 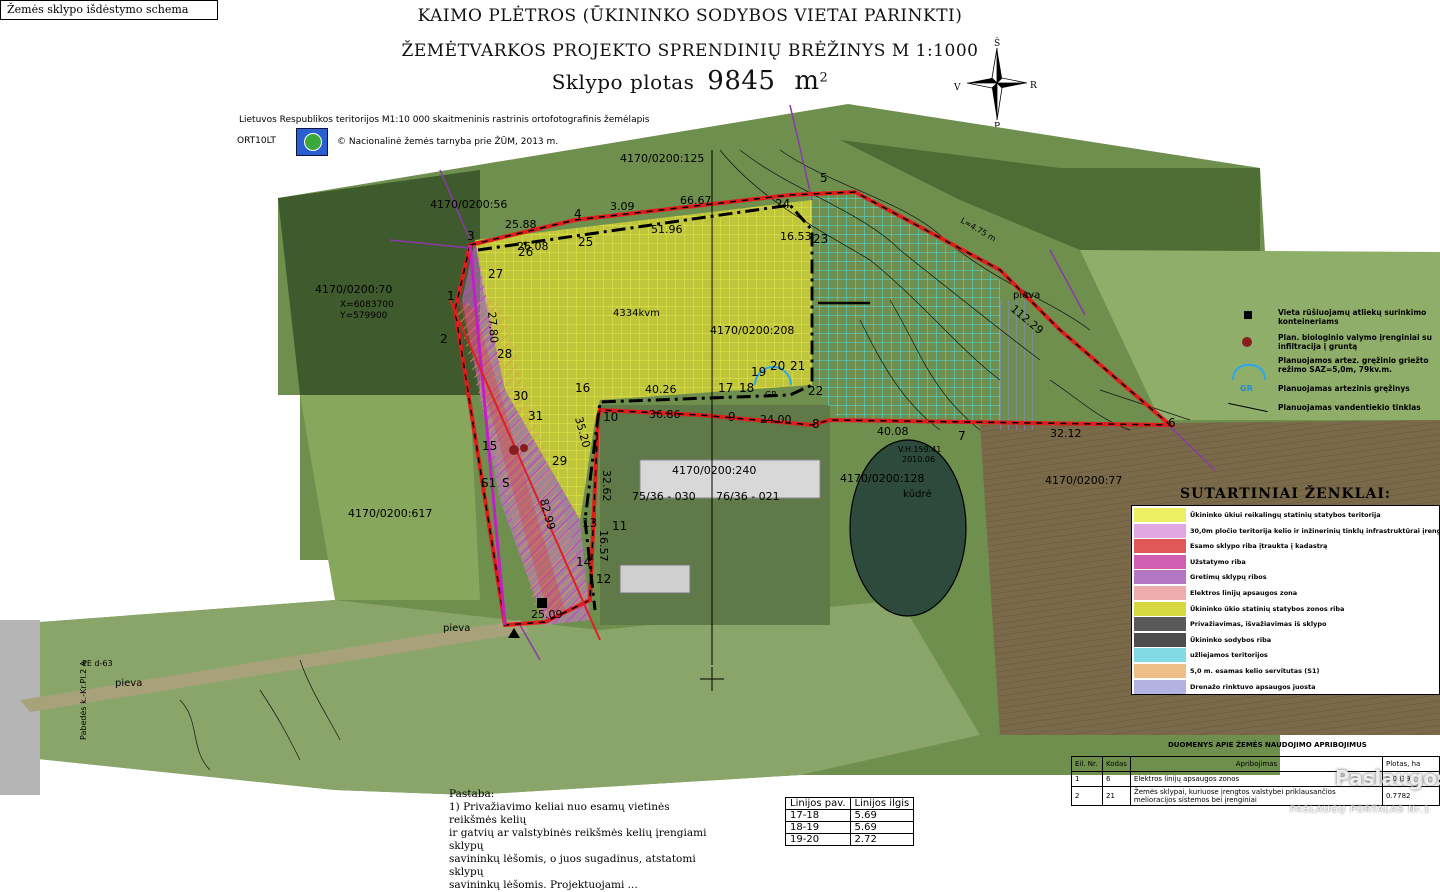 What do you see at coordinates (818, 815) in the screenshot?
I see `line-table-cell: 17-18` at bounding box center [818, 815].